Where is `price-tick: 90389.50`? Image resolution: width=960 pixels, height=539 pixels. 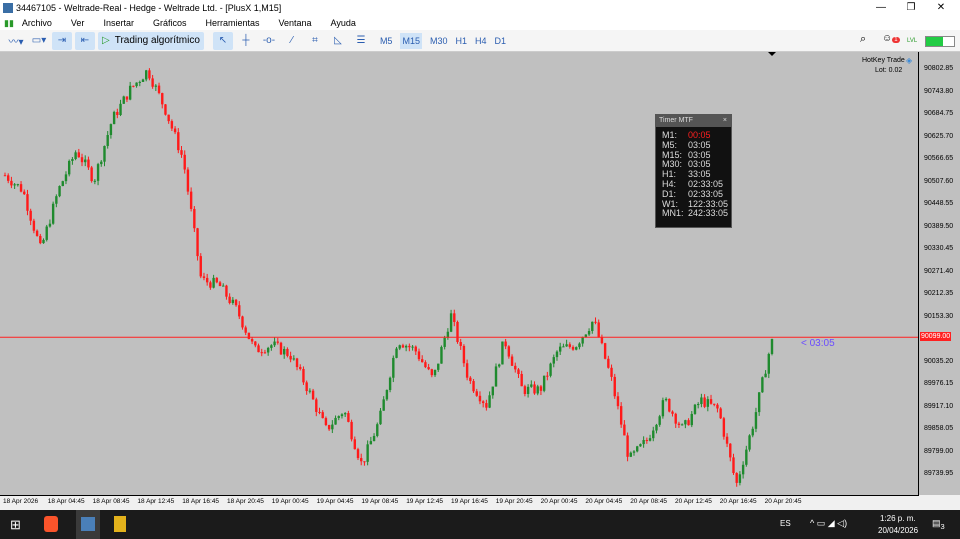
price-tick: 90389.50 is located at coordinates (939, 226).